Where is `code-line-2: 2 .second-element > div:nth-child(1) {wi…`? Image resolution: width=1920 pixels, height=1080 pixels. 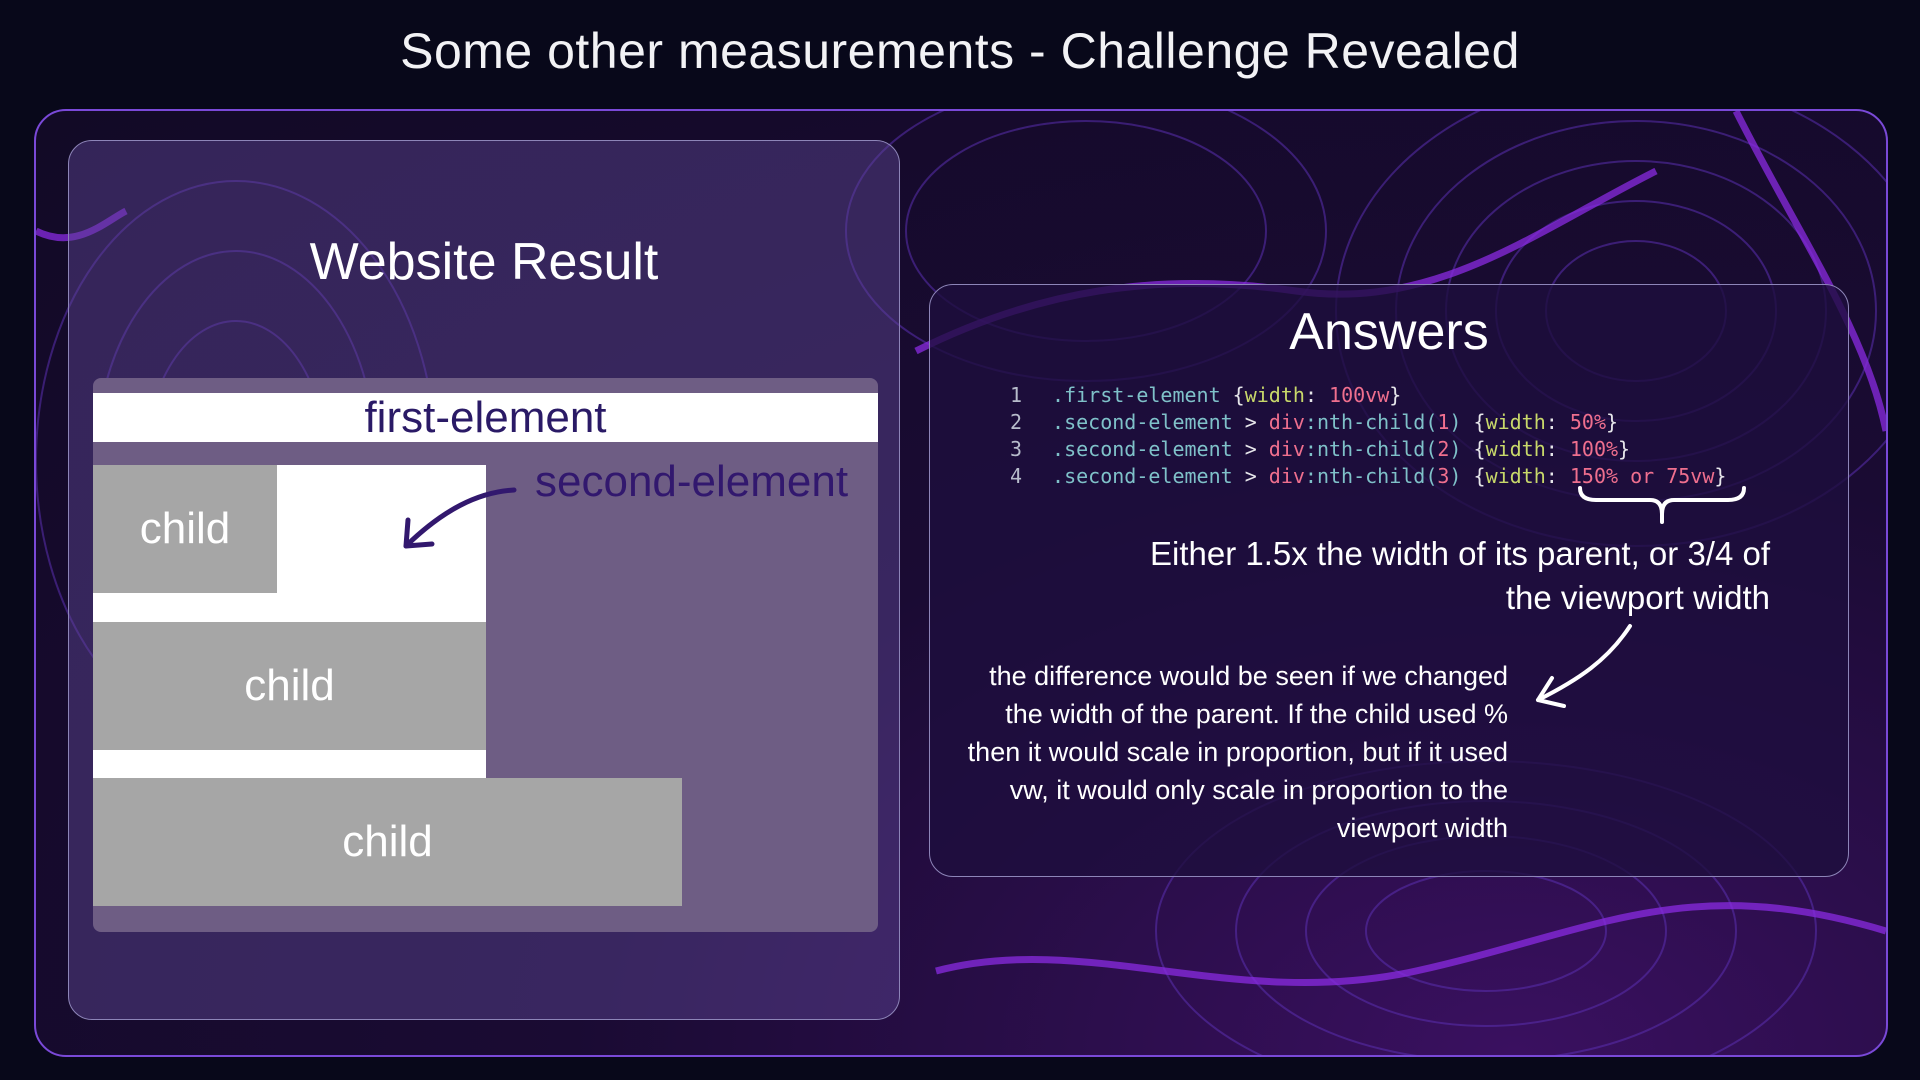
code-line-2: 2 .second-element > div:nth-child(1) {wi… is located at coordinates (1314, 422).